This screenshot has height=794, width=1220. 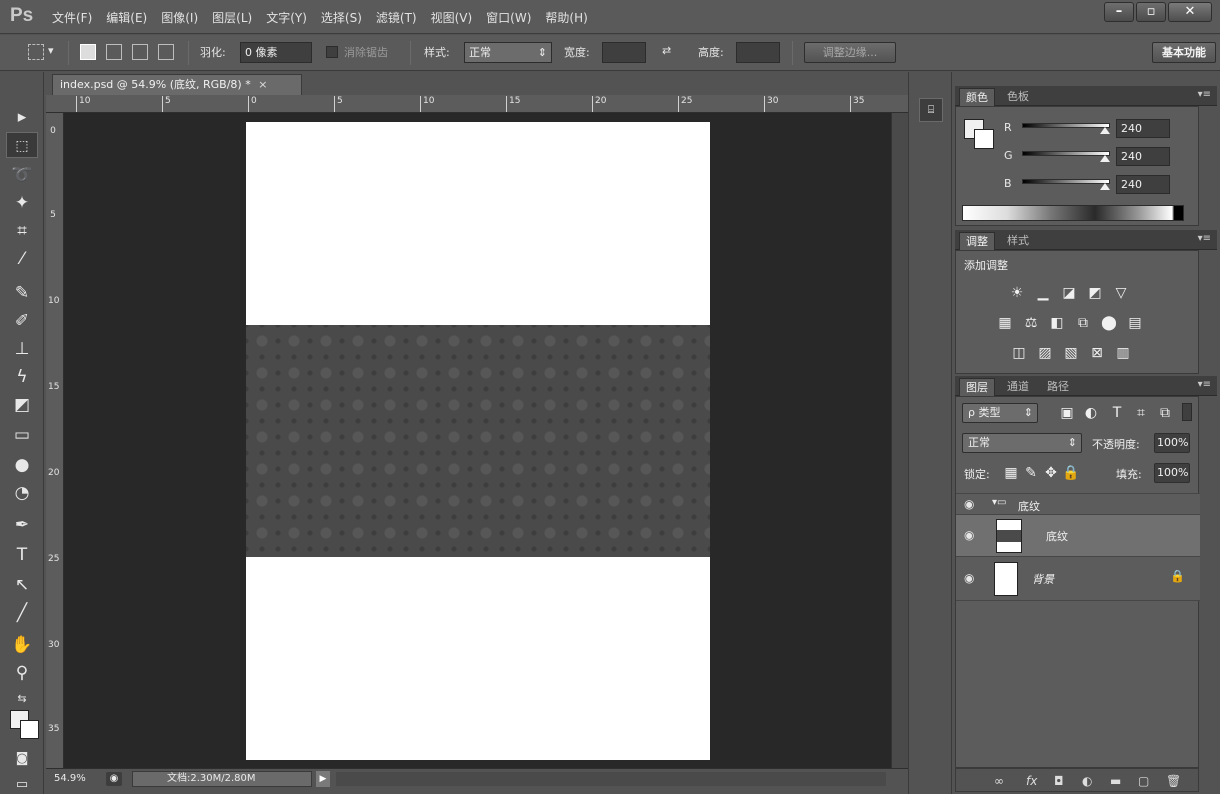 I want to click on folder-icon: ▾▭, so click(x=999, y=502).